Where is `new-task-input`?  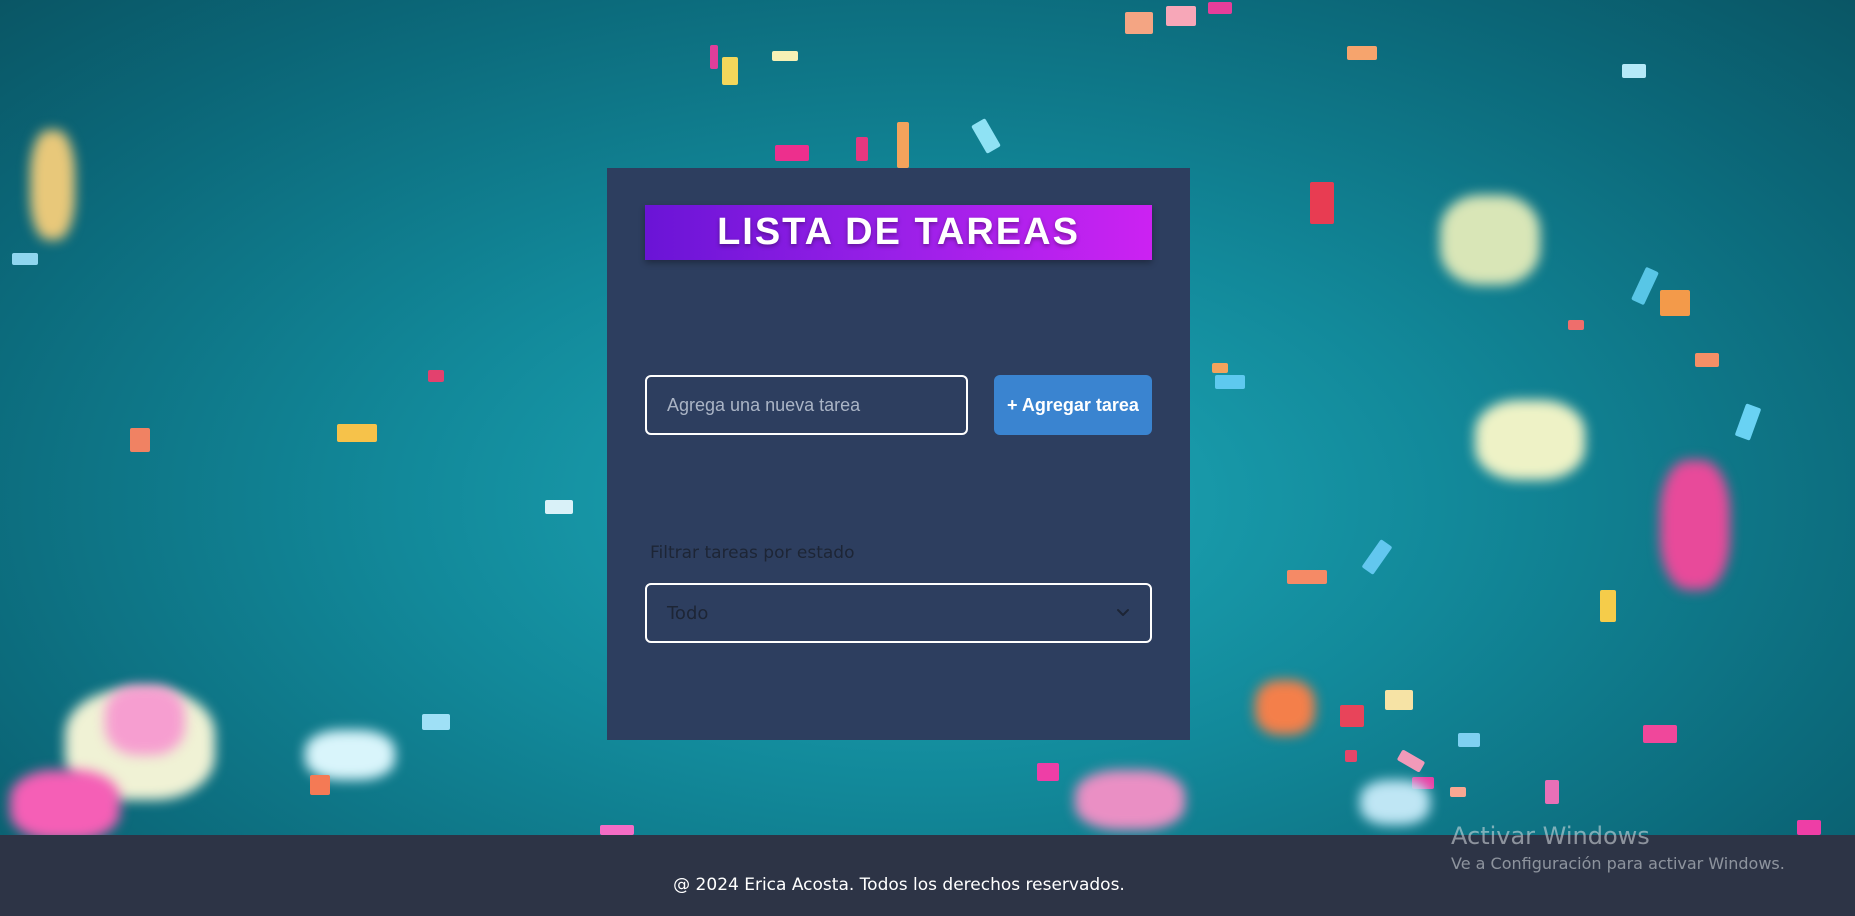
new-task-input is located at coordinates (806, 405).